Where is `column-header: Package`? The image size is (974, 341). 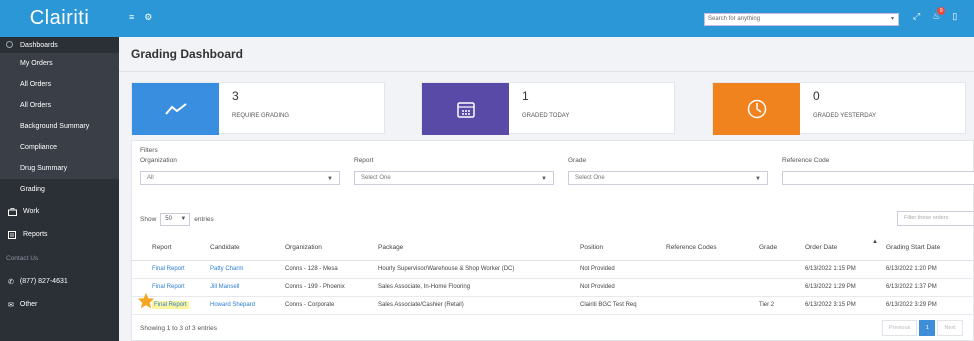
column-header: Package is located at coordinates (390, 247).